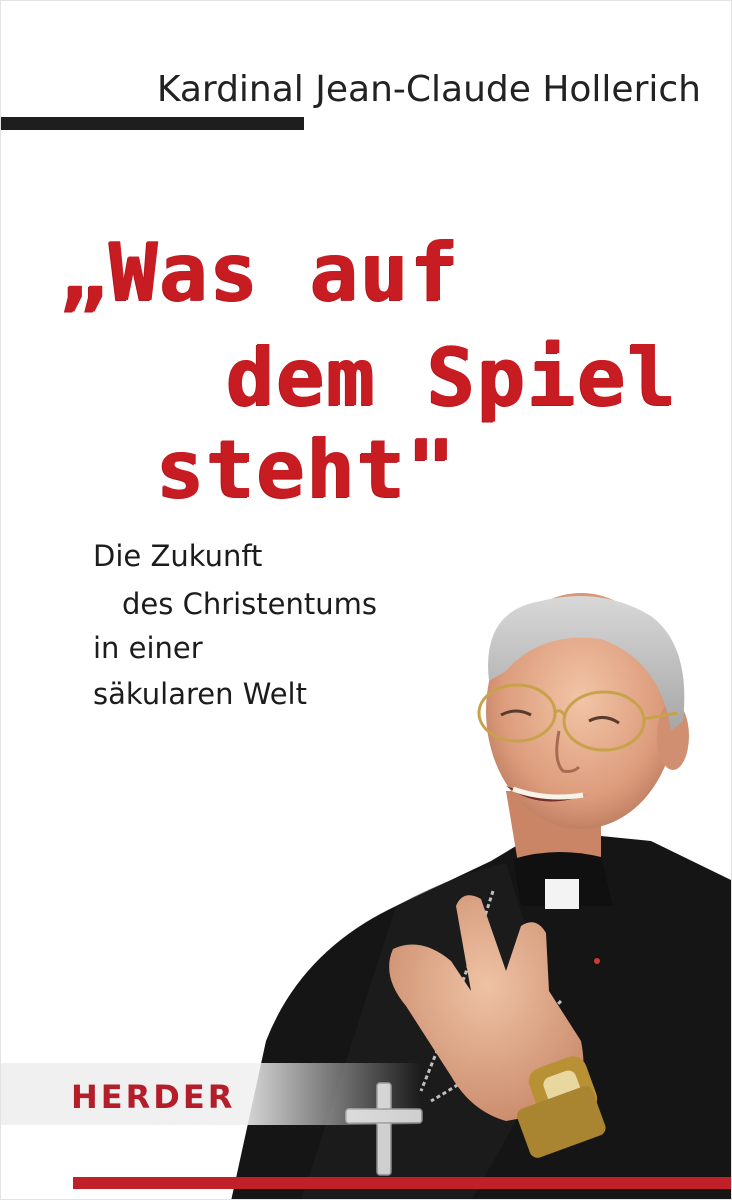 The image size is (732, 1200). What do you see at coordinates (402, 1183) in the screenshot?
I see `bottom-rule` at bounding box center [402, 1183].